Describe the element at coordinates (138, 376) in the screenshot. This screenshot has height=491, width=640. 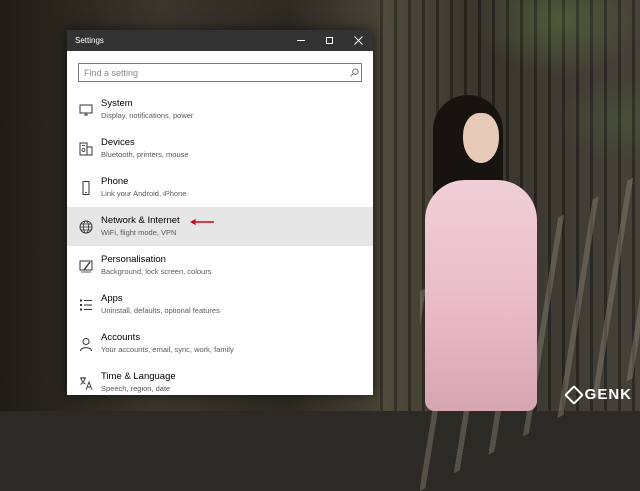
I see `item-title: Time & Language` at that location.